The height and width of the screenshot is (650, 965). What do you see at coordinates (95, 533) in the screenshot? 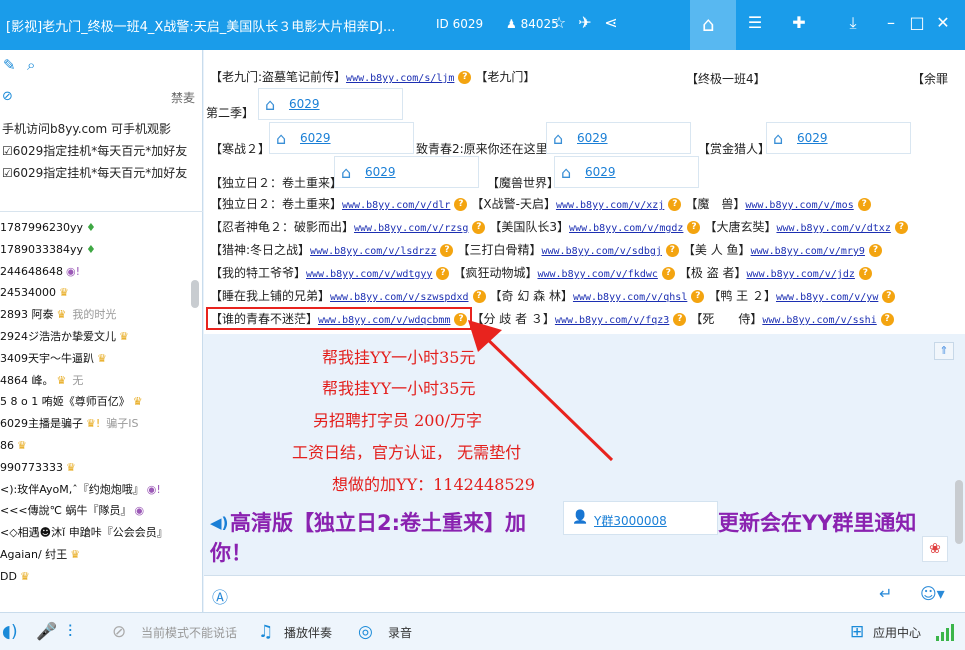
I see `user-list-item: <◇相遇☻沐ǐ 申蹌咔『公会会员』` at bounding box center [95, 533].